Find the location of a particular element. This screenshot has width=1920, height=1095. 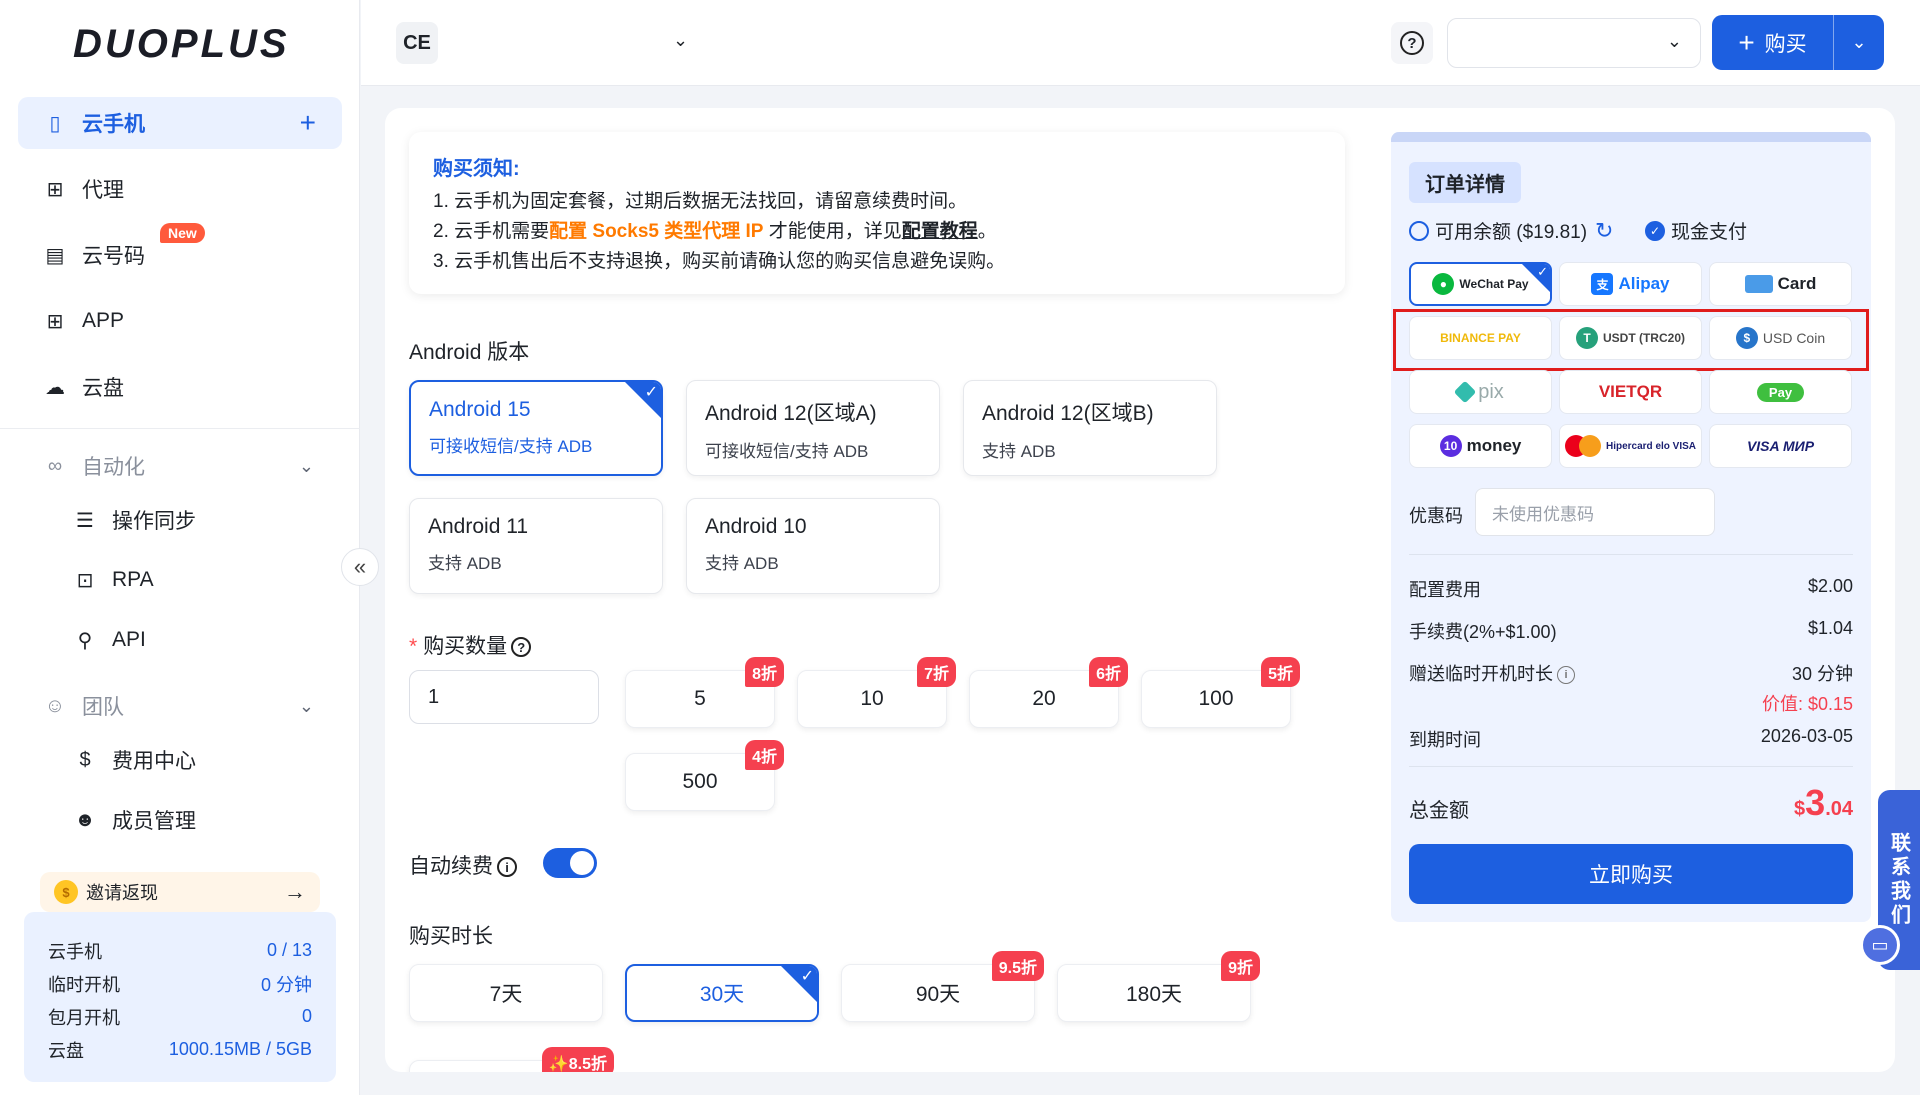

version-name: Android 11 is located at coordinates (478, 526).